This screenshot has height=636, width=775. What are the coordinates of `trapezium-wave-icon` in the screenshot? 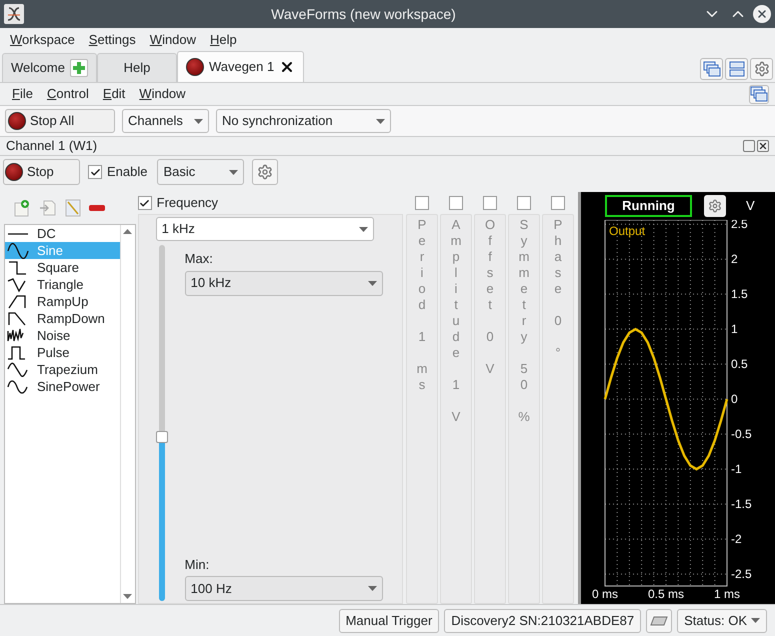 It's located at (18, 370).